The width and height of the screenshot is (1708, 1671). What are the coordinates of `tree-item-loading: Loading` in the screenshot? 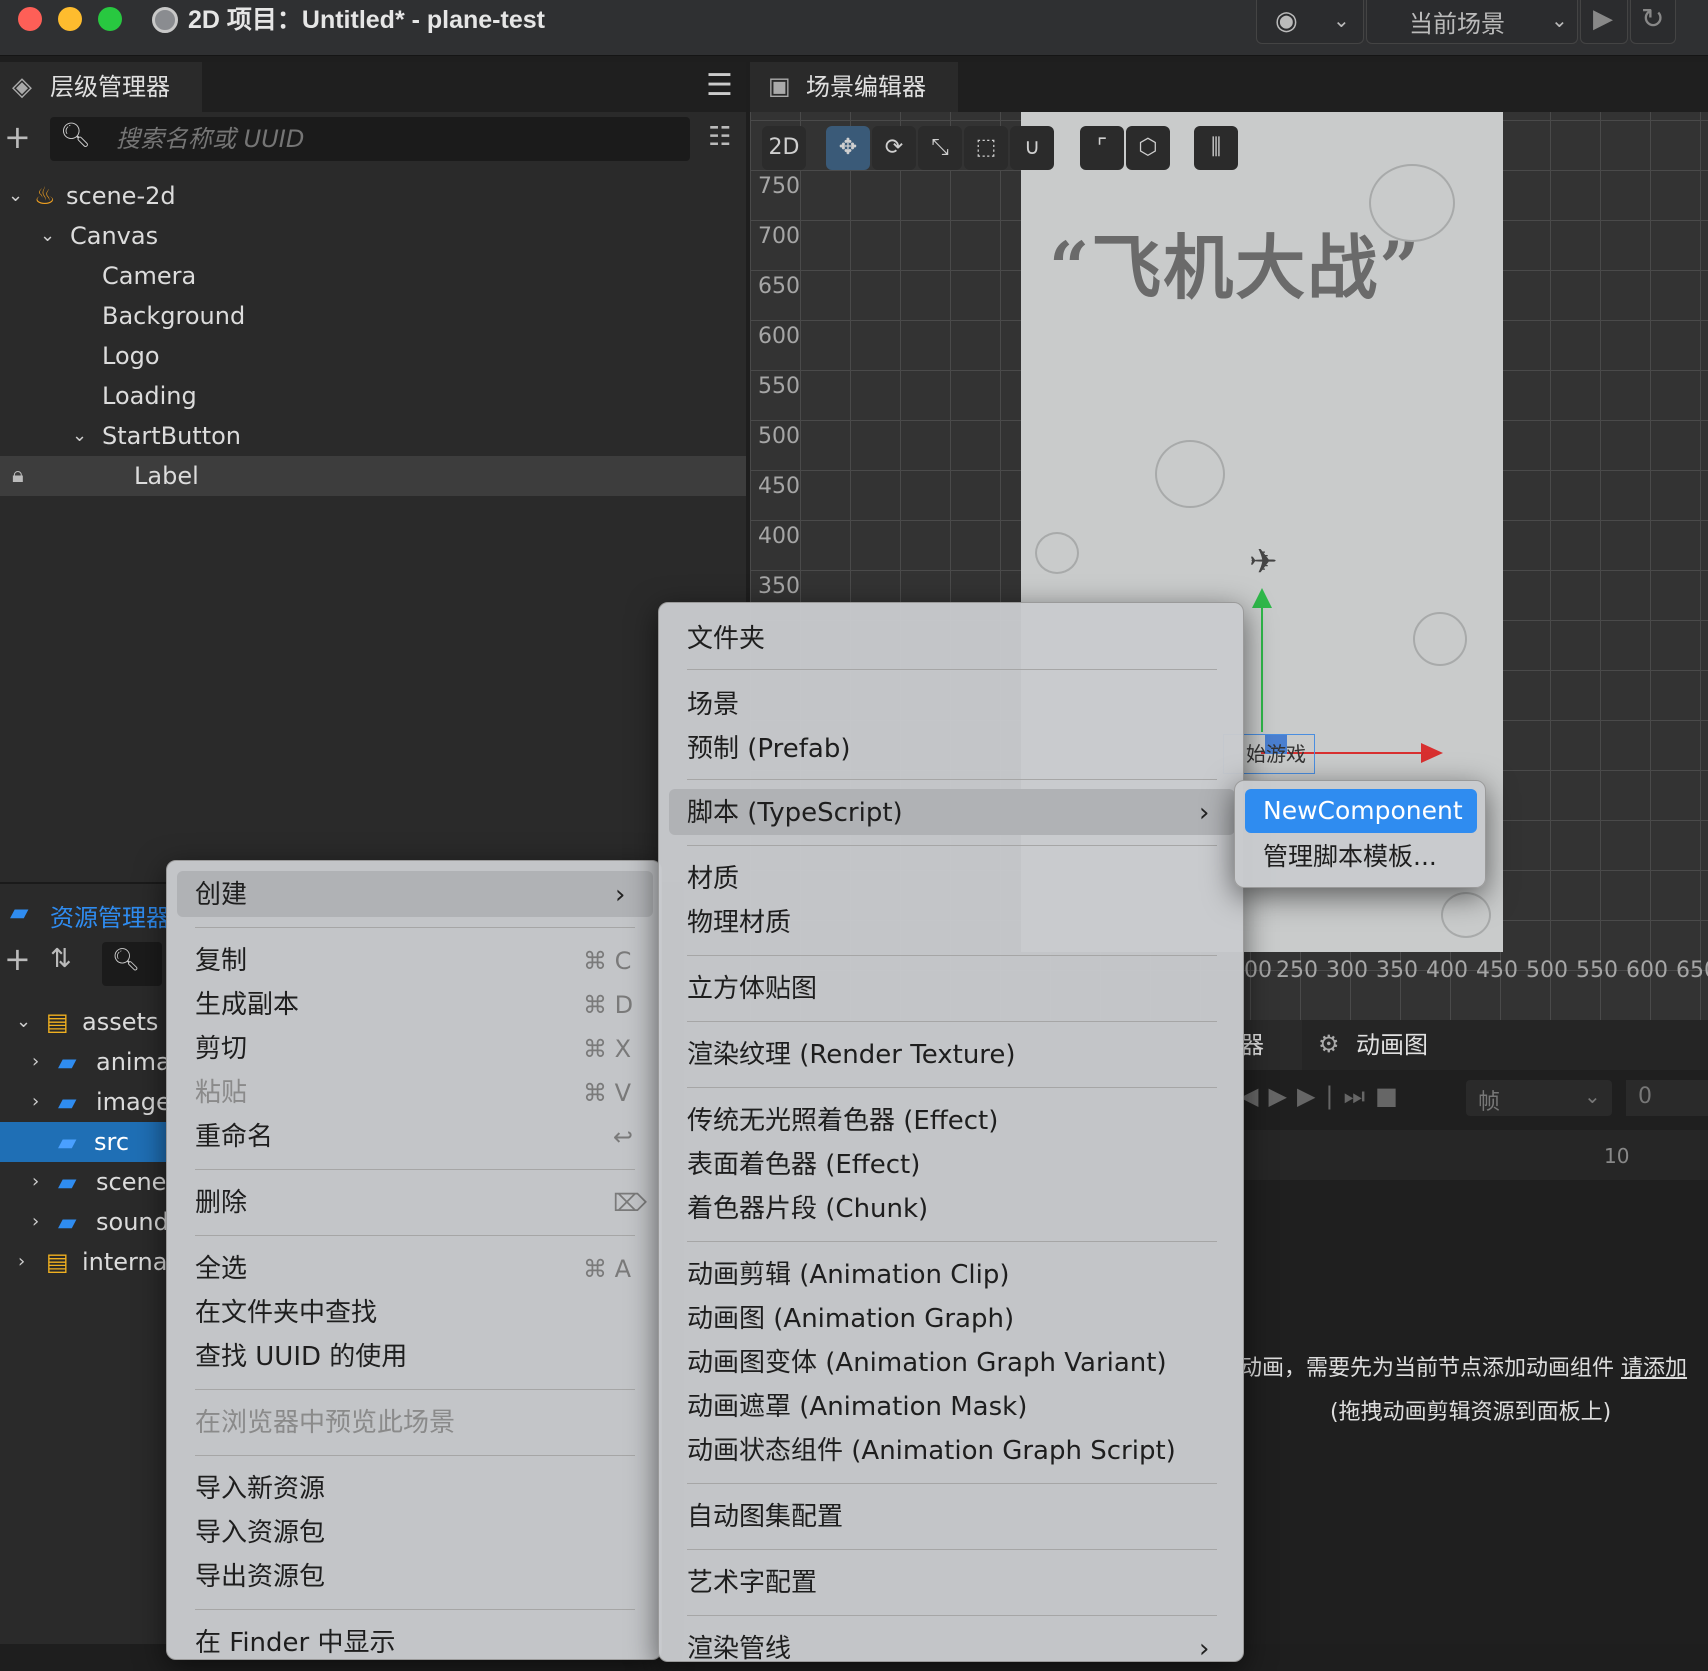 It's located at (373, 396).